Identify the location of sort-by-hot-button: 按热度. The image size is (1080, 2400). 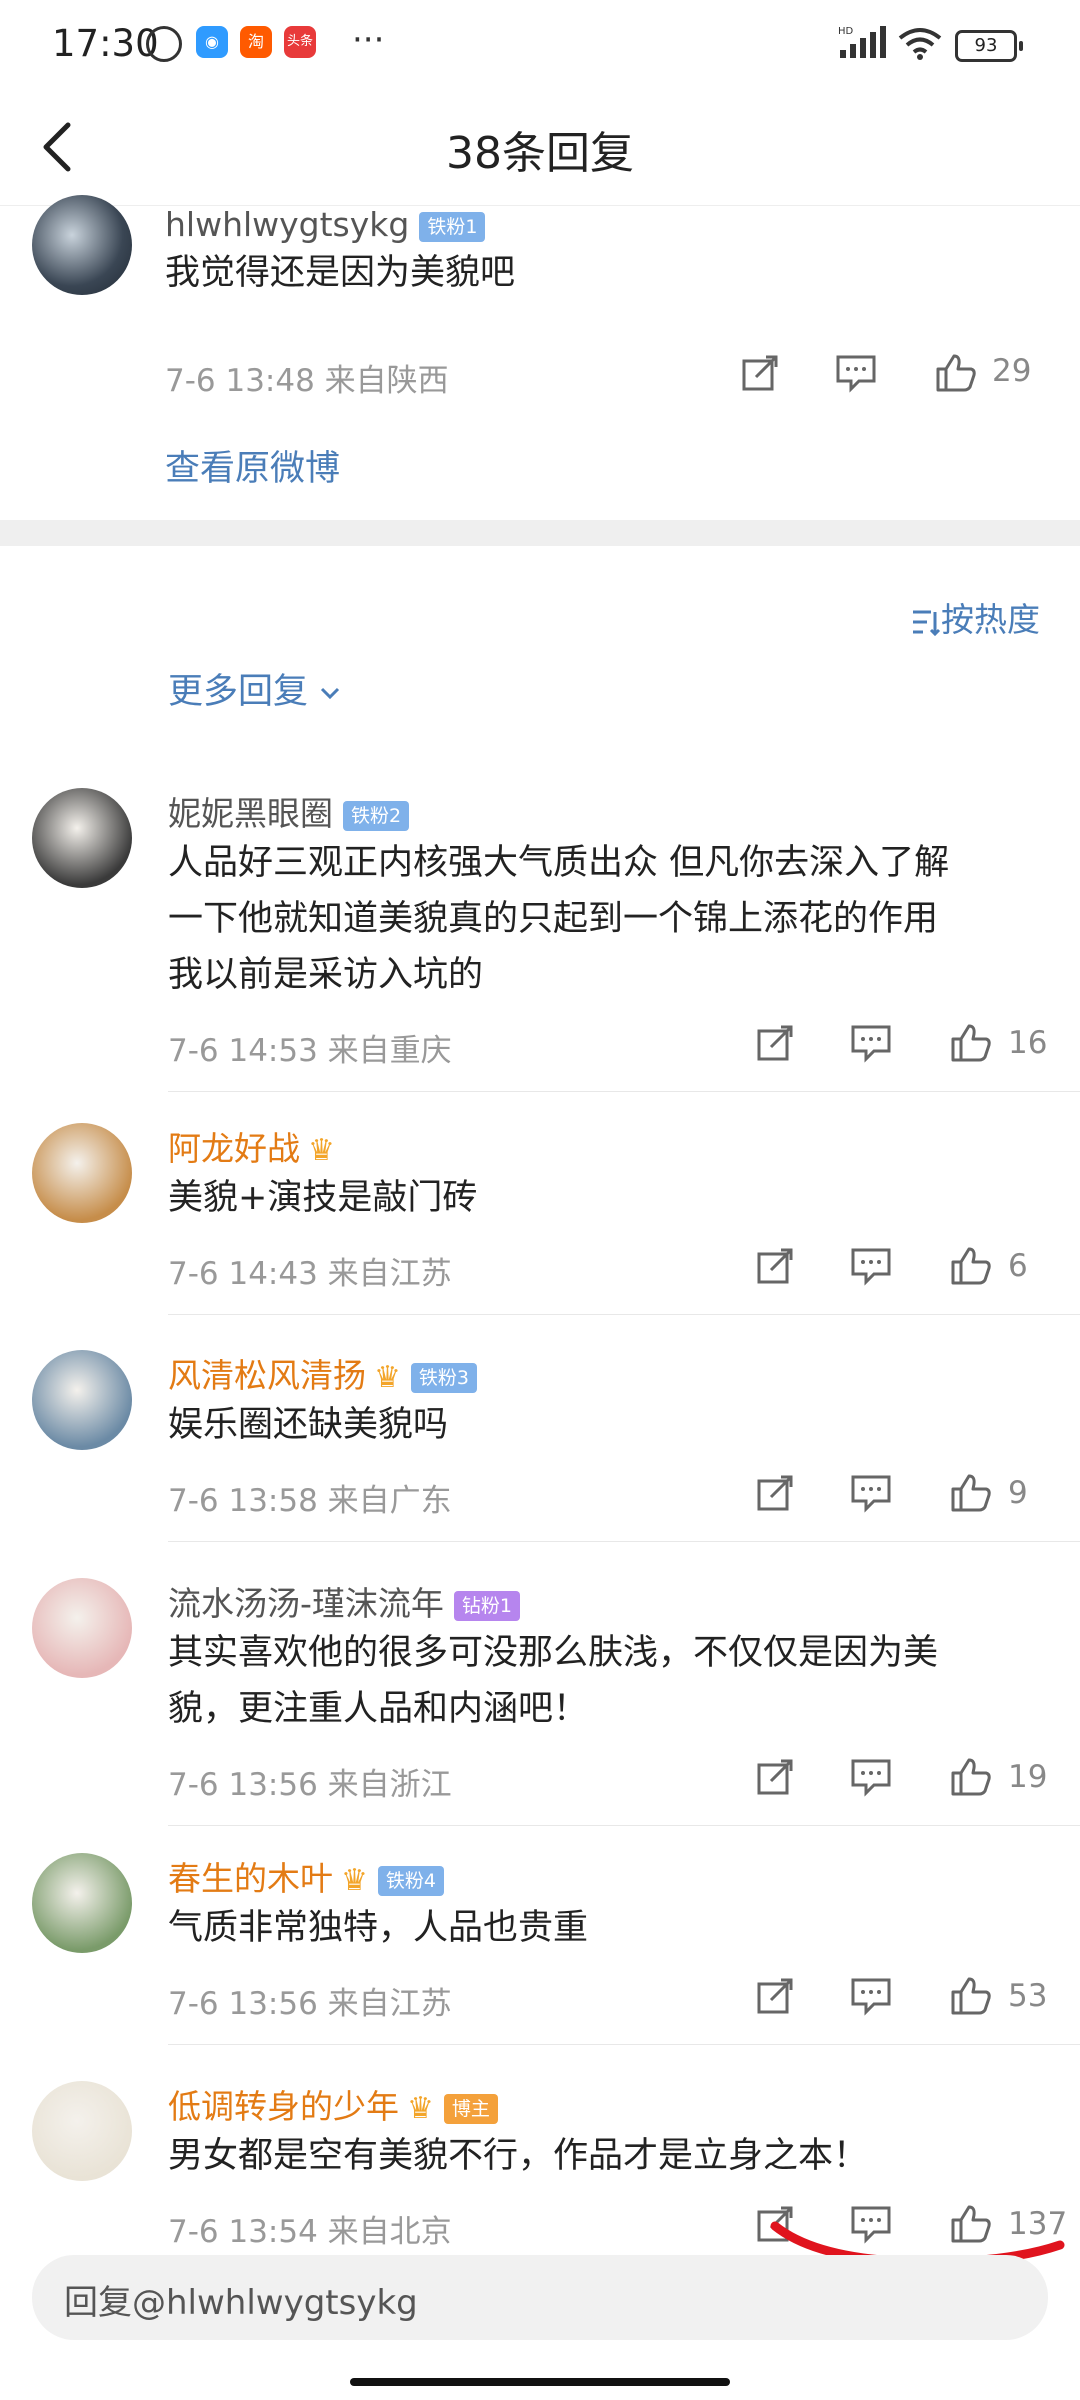
(975, 617).